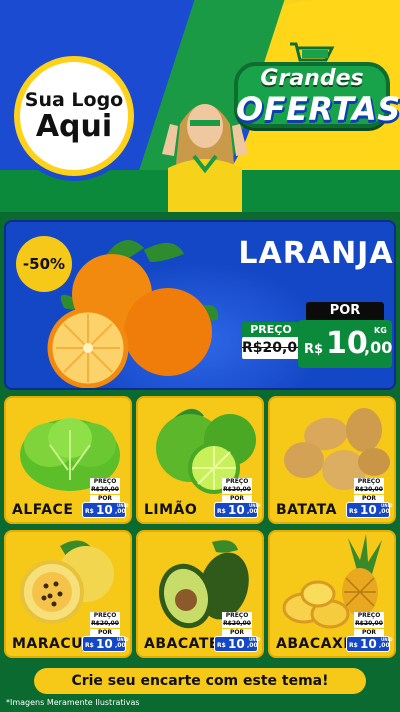 This screenshot has width=400, height=712. Describe the element at coordinates (332, 460) in the screenshot. I see `product-card: BATATA PREÇO R$20,00 POR R$ 10 ,00 UNID` at that location.